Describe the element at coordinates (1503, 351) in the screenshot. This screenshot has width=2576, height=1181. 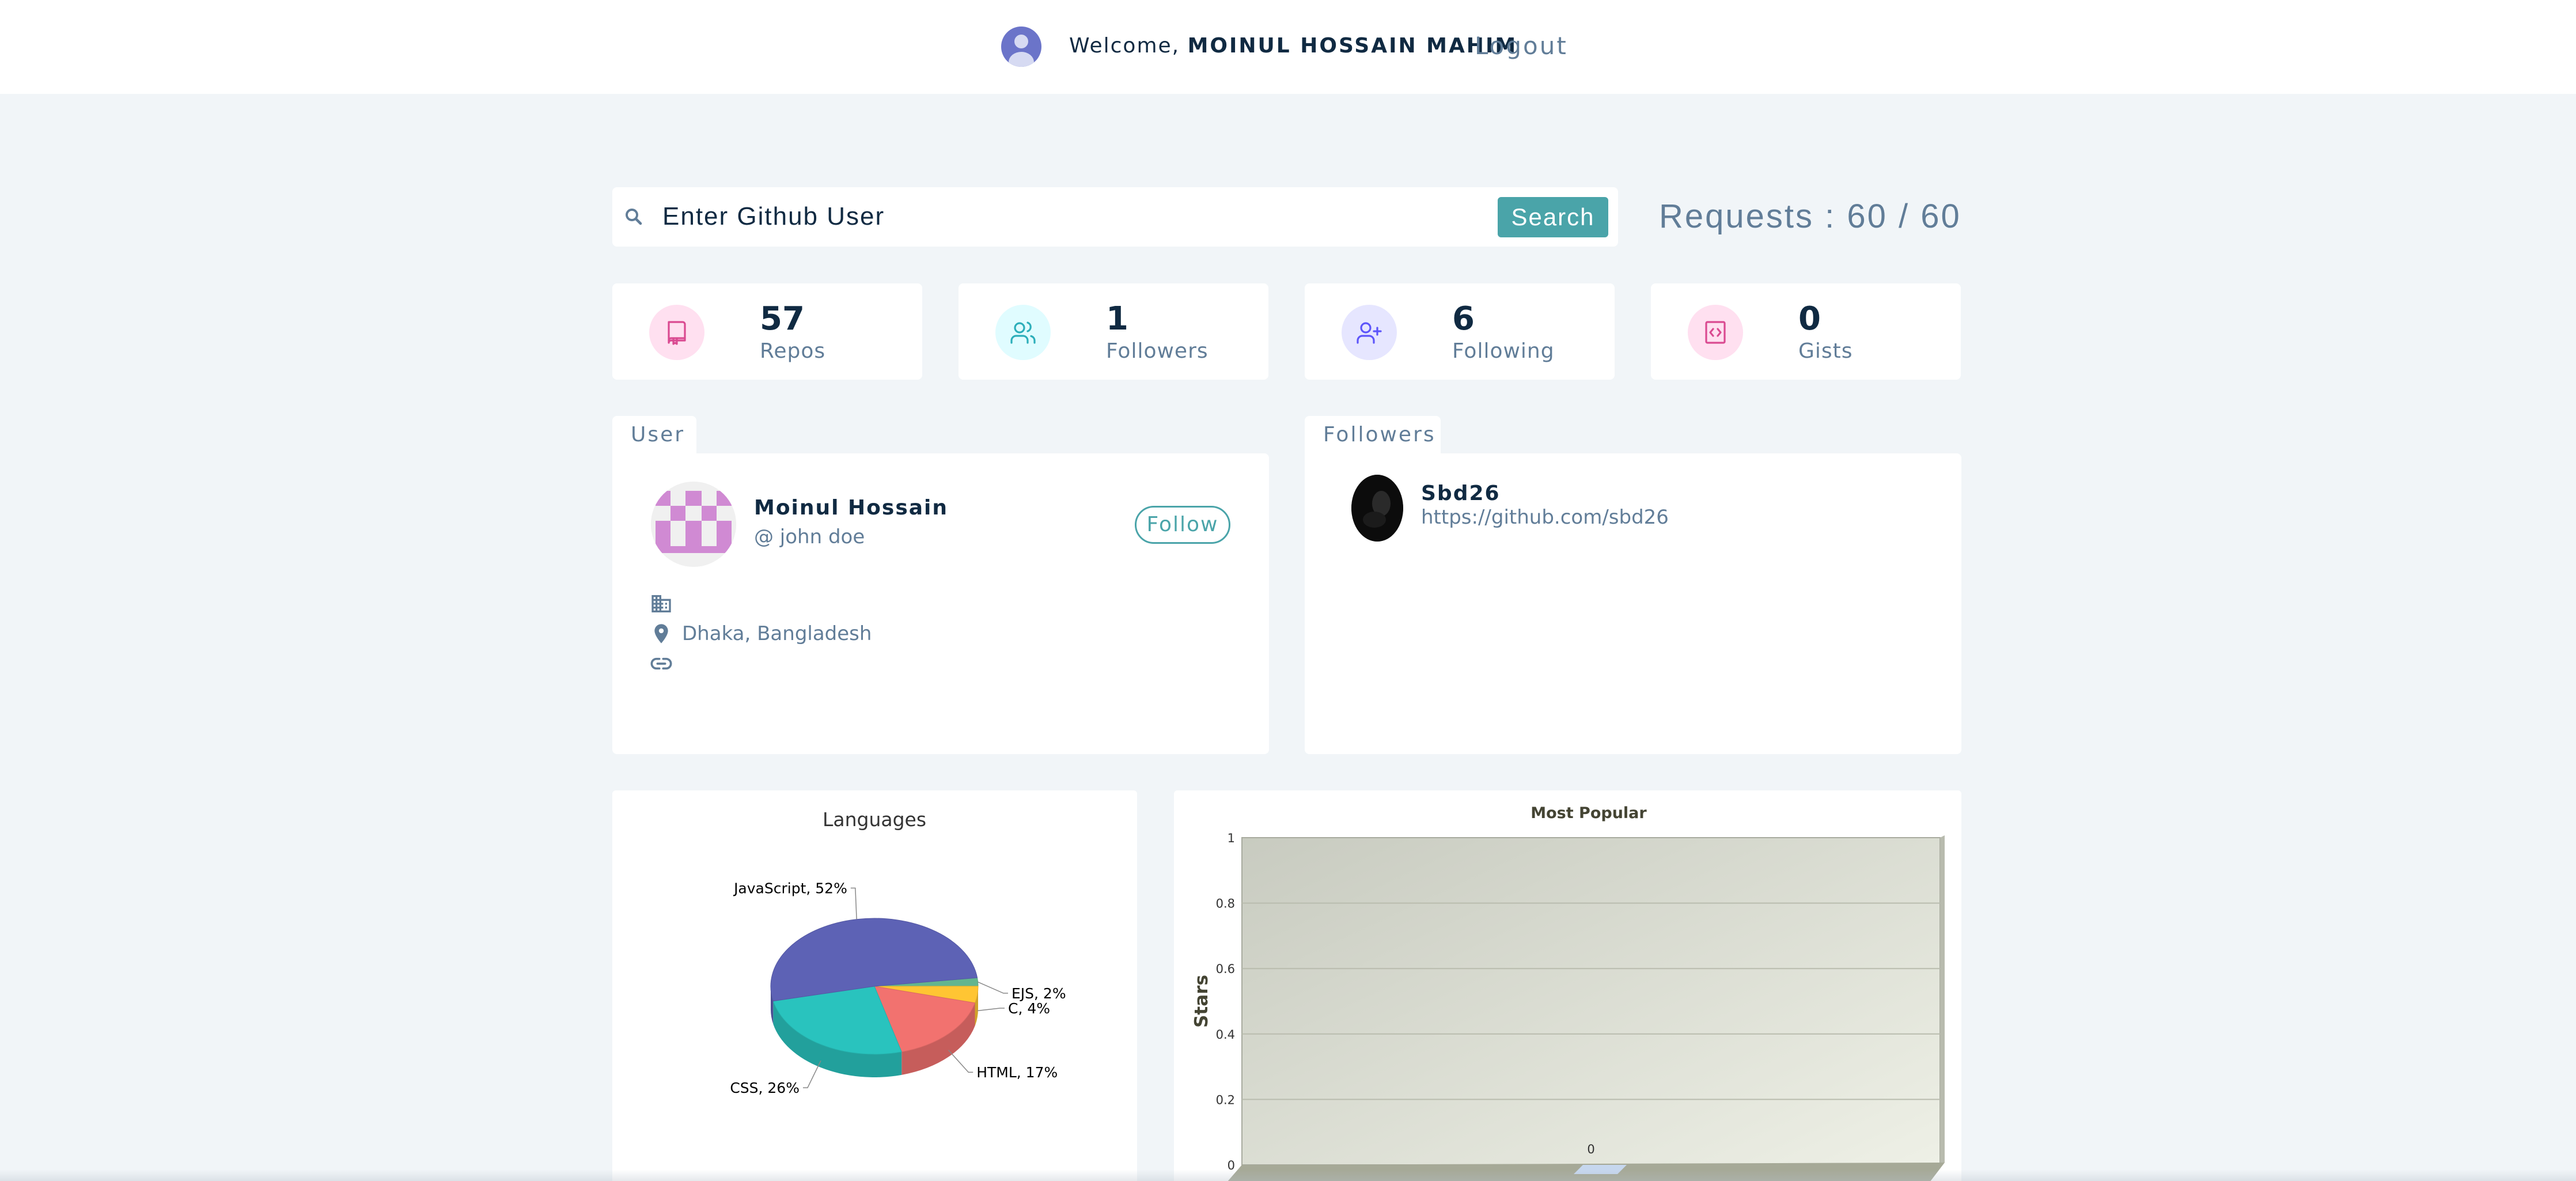
I see `stat-label: Following` at that location.